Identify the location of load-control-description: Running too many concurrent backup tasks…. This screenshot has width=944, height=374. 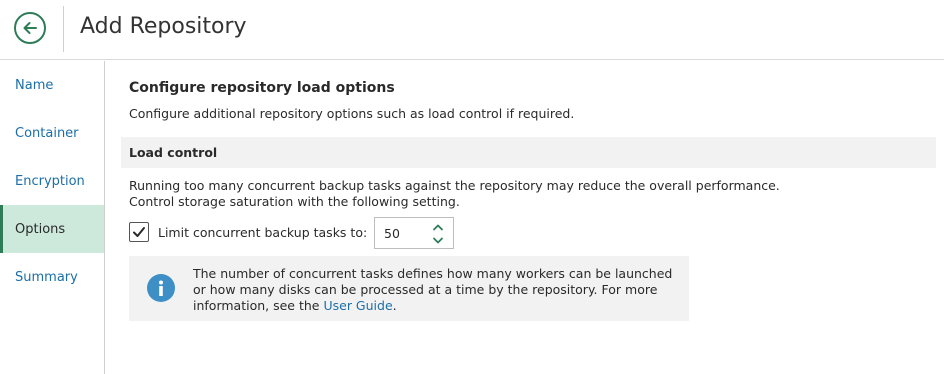
(454, 193).